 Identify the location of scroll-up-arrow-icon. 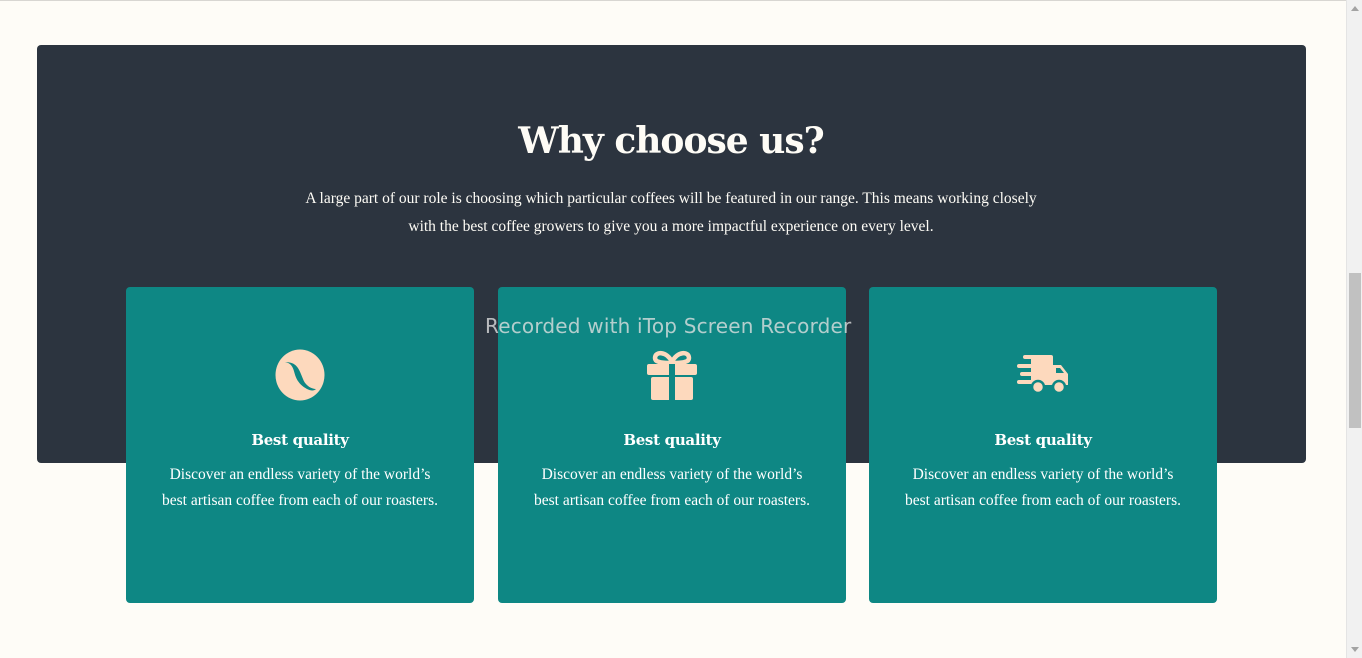
(1355, 8).